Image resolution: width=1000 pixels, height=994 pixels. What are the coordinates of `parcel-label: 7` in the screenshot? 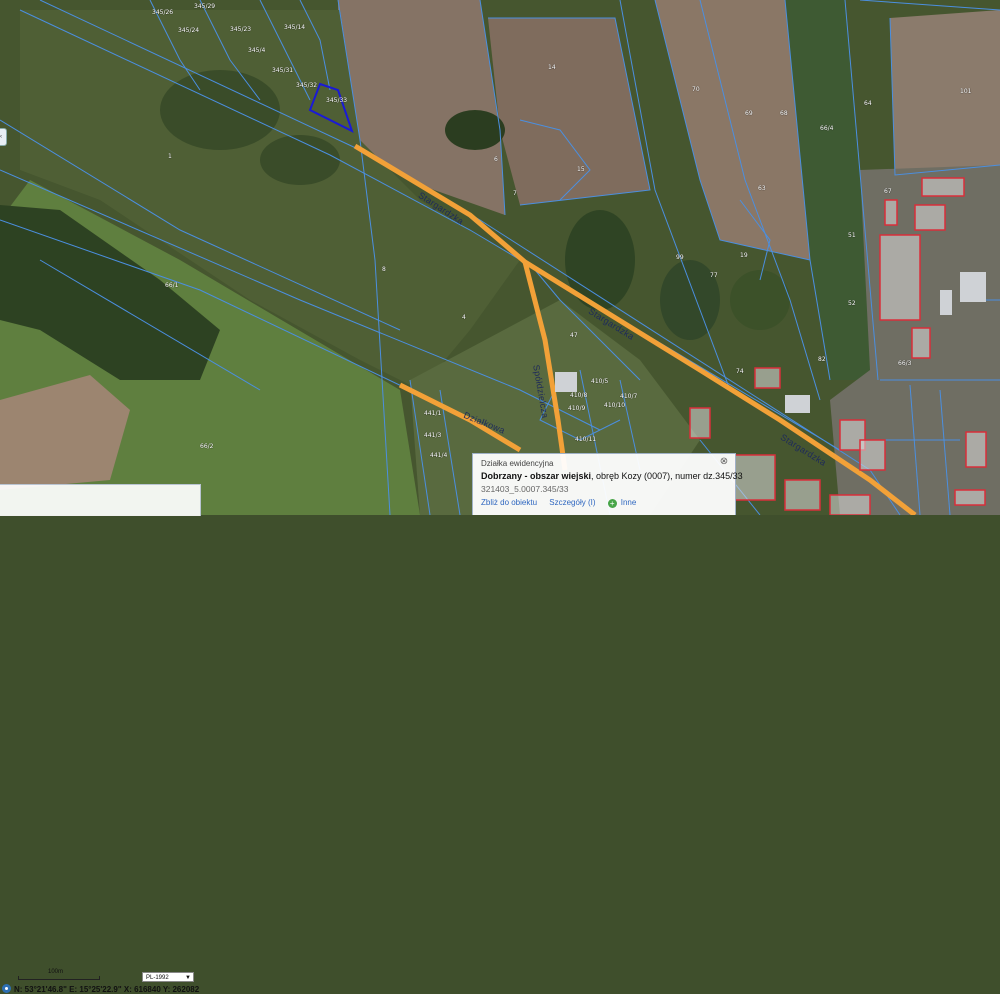 It's located at (515, 193).